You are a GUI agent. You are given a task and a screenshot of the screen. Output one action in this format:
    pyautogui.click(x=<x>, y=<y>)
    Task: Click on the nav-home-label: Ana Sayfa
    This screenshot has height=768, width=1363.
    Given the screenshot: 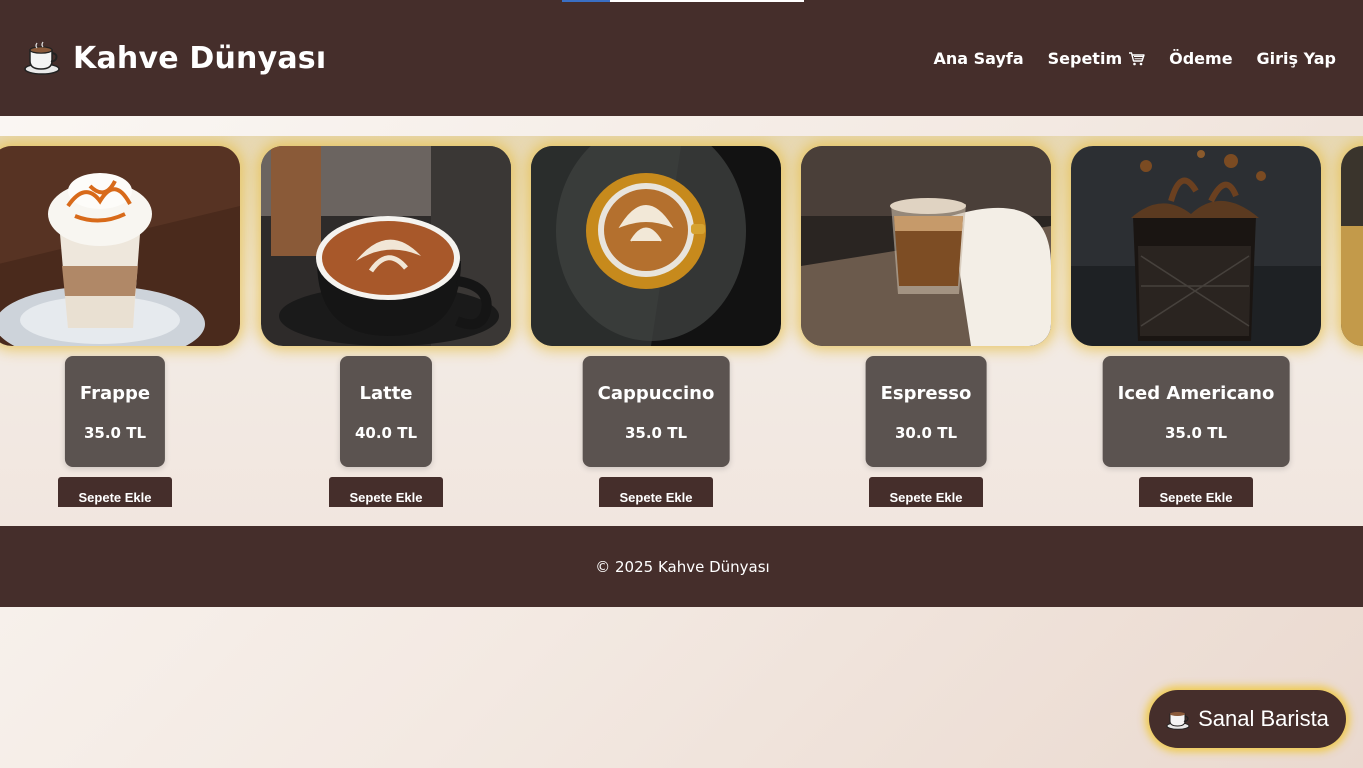 What is the action you would take?
    pyautogui.click(x=978, y=58)
    